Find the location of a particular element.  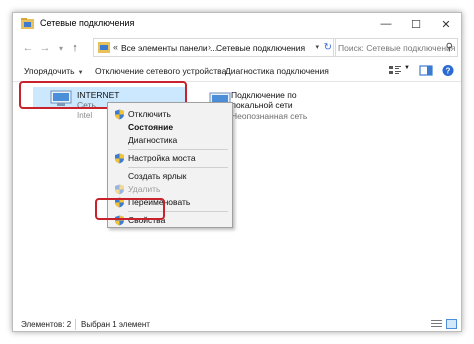

organize-button: Упорядочить ▼ is located at coordinates (54, 71).